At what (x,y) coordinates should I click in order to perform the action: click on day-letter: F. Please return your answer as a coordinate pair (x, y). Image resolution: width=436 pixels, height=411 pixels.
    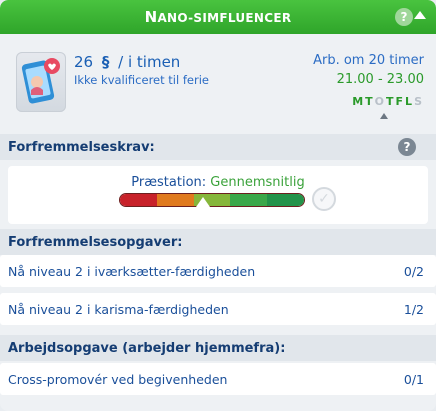
    Looking at the image, I should click on (400, 101).